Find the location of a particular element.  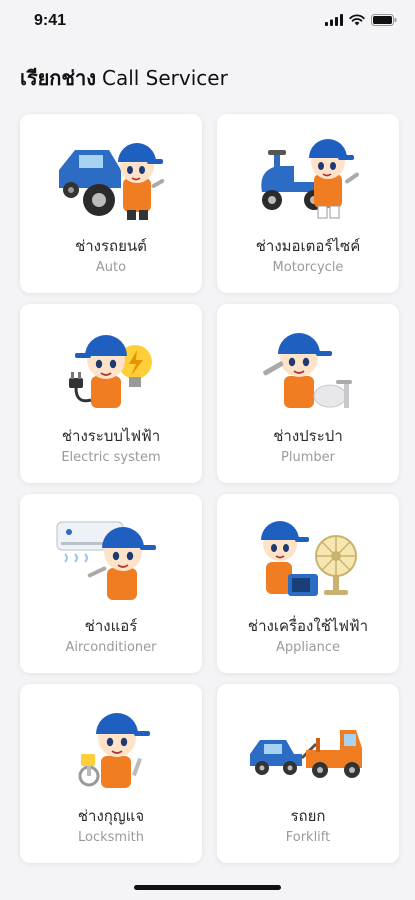

service-card-forklift: รถยก Forklift is located at coordinates (308, 773).